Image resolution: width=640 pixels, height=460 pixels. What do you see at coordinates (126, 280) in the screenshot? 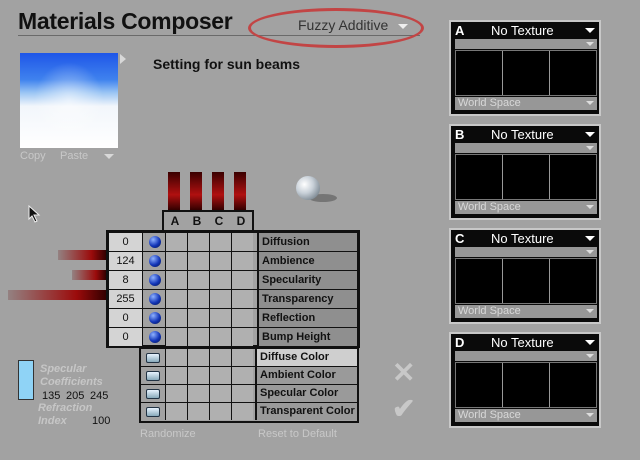
I see `property-value: 8` at bounding box center [126, 280].